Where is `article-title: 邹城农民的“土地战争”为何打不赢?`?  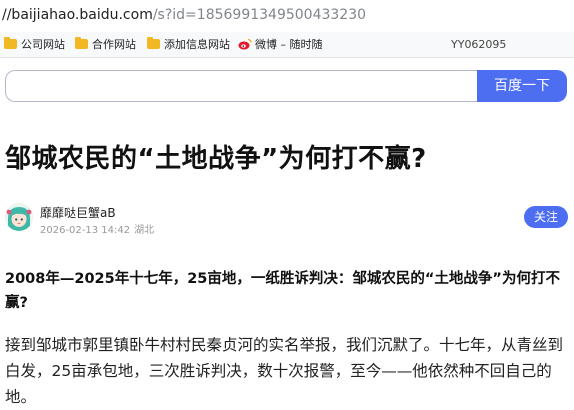 article-title: 邹城农民的“土地战争”为何打不赢? is located at coordinates (216, 159).